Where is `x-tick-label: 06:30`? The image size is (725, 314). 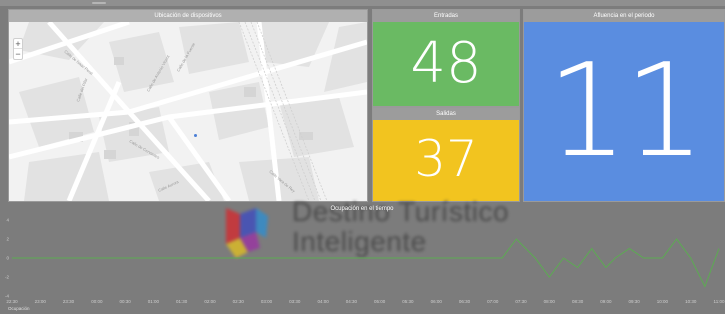
x-tick-label: 06:30 is located at coordinates (465, 301).